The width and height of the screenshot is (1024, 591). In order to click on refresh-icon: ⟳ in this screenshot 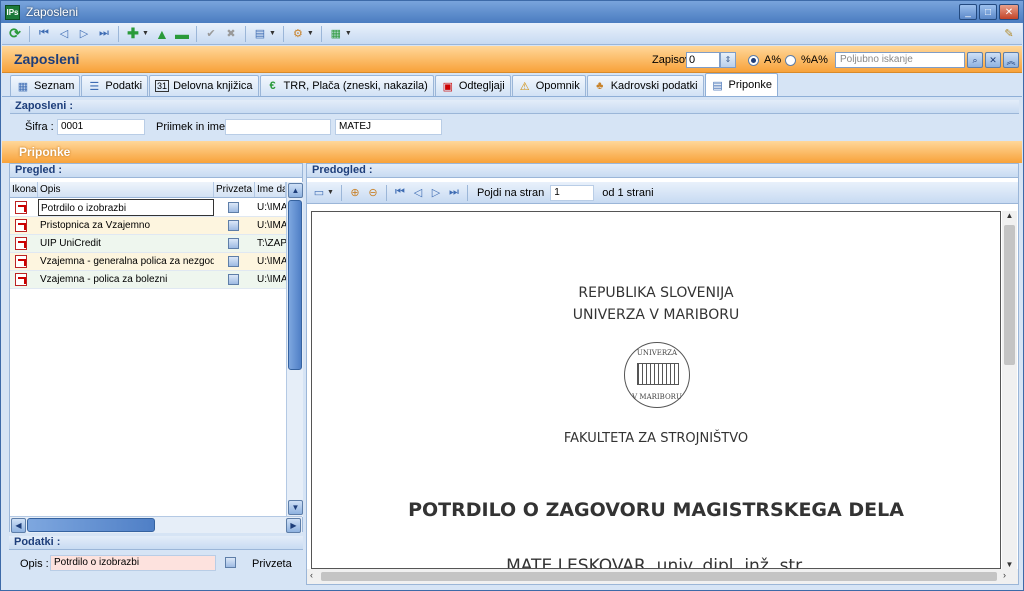, I will do `click(15, 34)`.